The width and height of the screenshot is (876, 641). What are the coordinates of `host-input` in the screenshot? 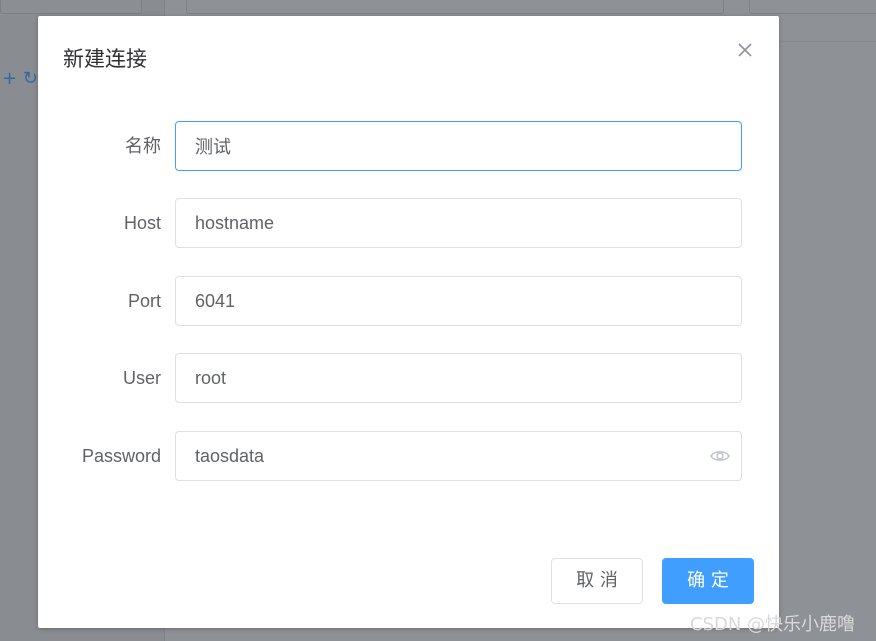 It's located at (458, 223).